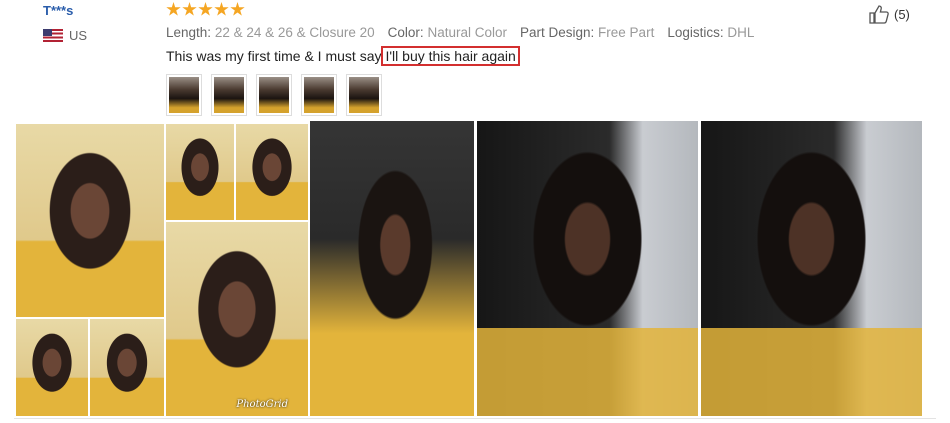 The width and height of the screenshot is (950, 423). I want to click on helpful-button: (5), so click(889, 14).